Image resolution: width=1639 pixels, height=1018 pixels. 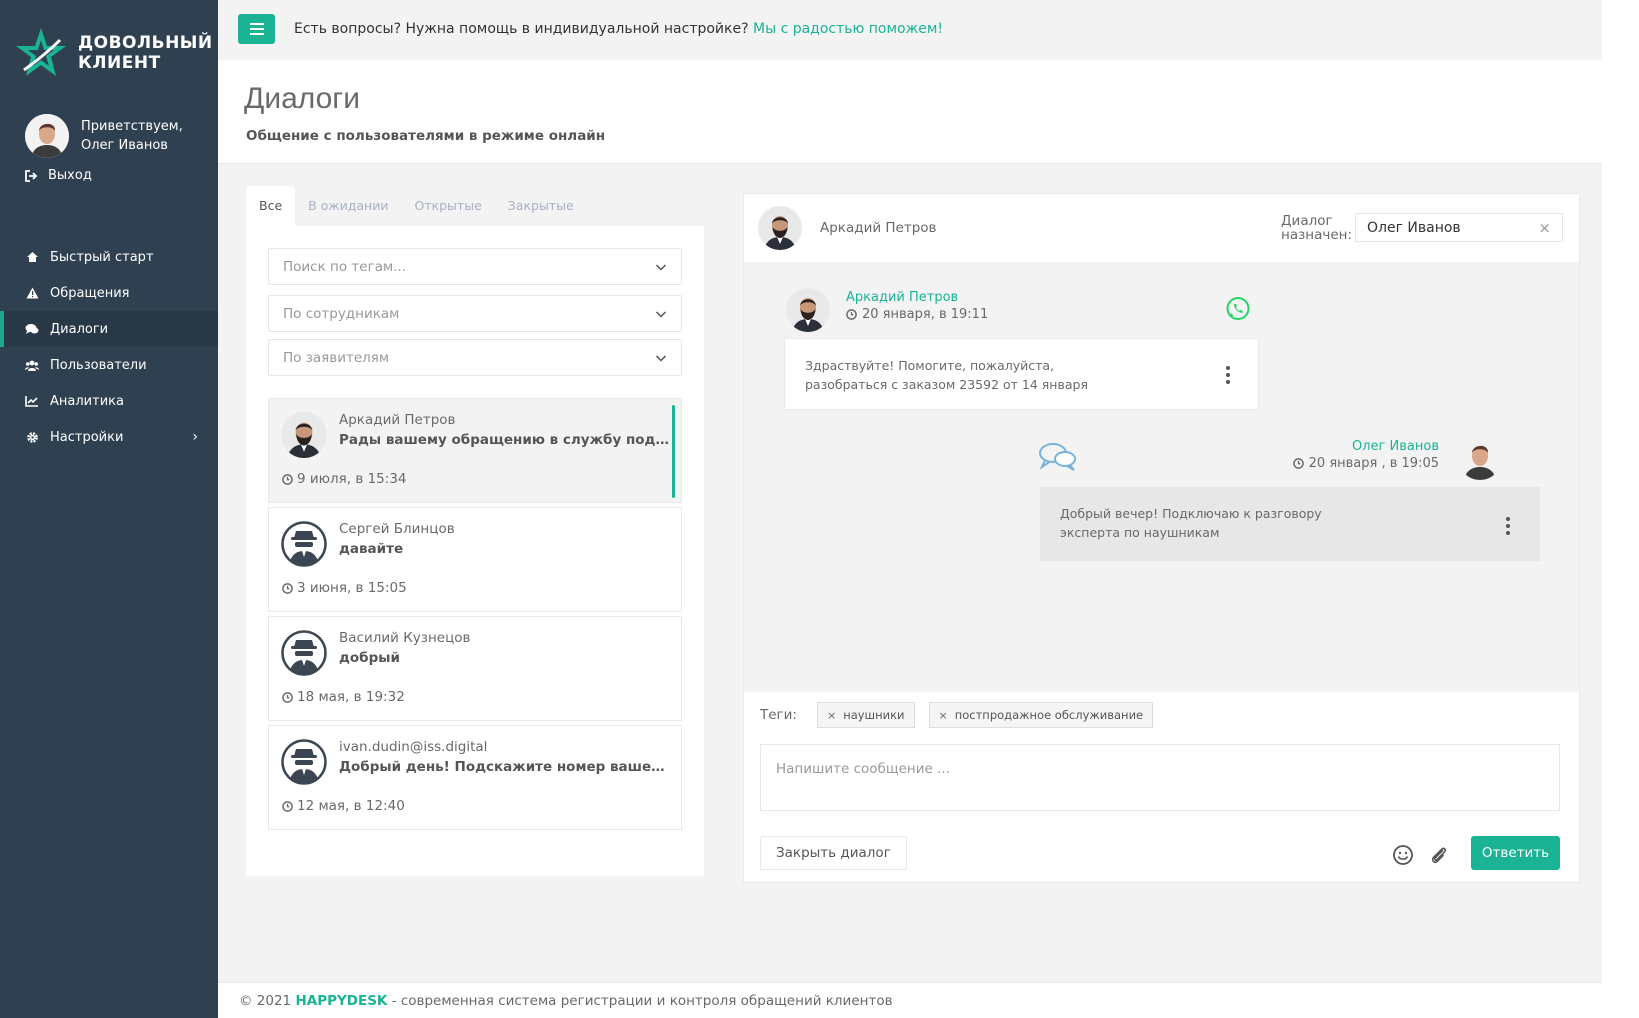 I want to click on close-dialog-button: Закрыть диалог, so click(x=833, y=853).